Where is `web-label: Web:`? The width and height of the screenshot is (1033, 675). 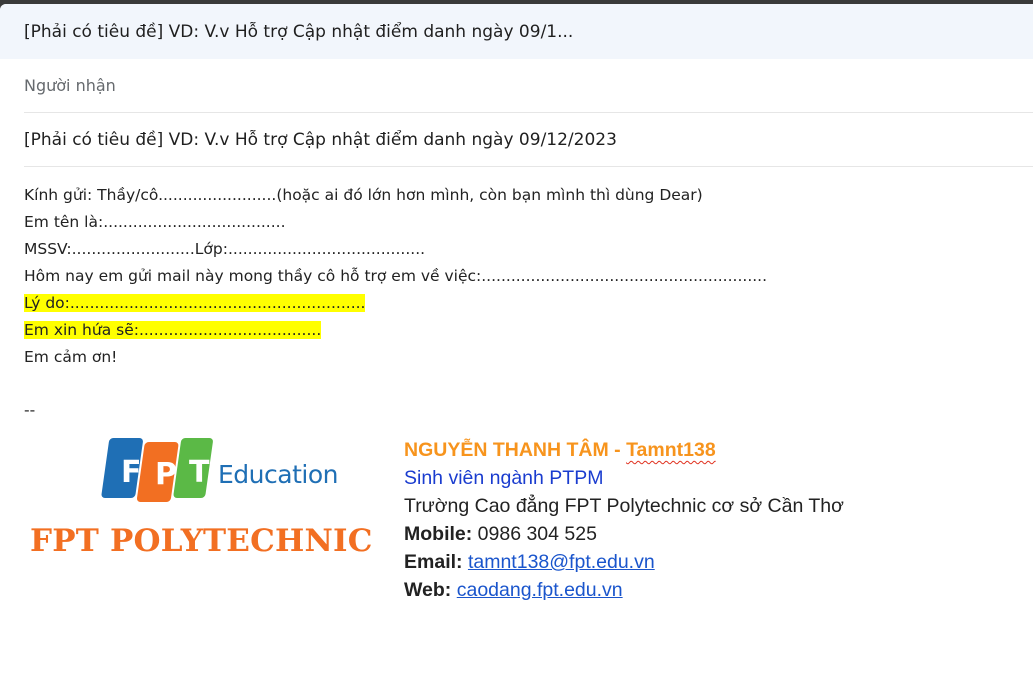
web-label: Web: is located at coordinates (428, 590).